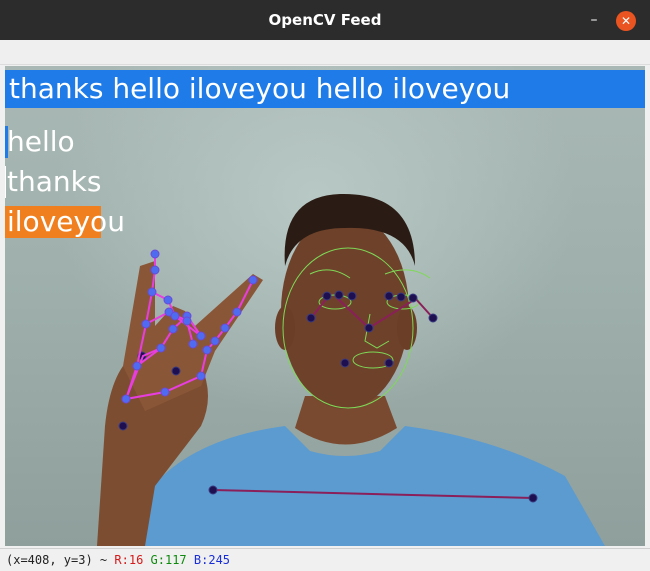  What do you see at coordinates (260, 88) in the screenshot?
I see `sentence-text: thanks hello iloveyou hello iloveyou` at bounding box center [260, 88].